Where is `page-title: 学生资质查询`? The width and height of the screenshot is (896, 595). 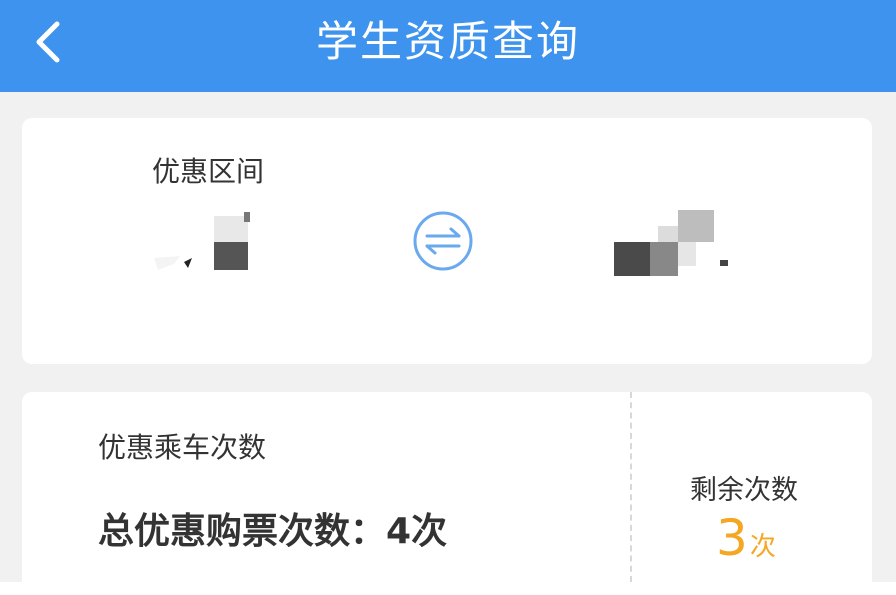 page-title: 学生资质查询 is located at coordinates (447, 41).